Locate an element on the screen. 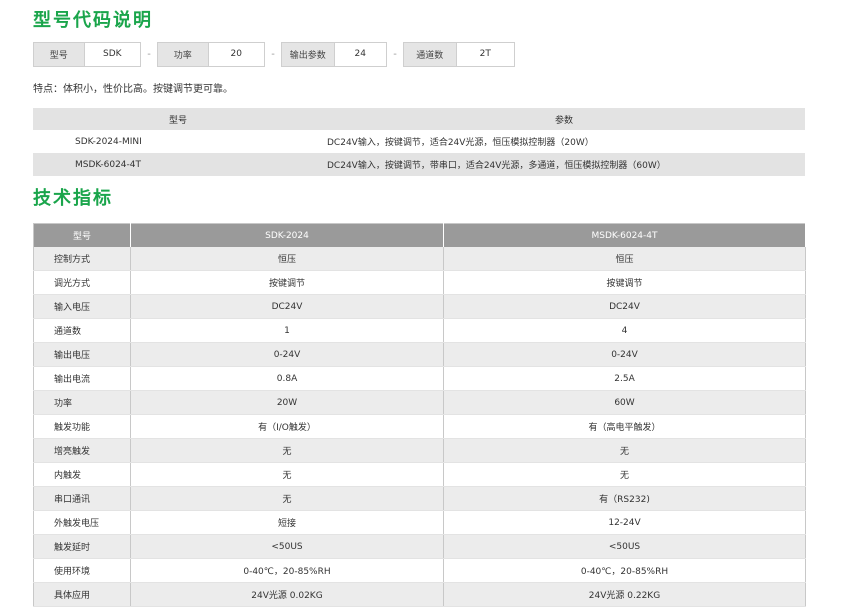  table-row: 输出电流 0.8A 2.5A is located at coordinates (419, 378).